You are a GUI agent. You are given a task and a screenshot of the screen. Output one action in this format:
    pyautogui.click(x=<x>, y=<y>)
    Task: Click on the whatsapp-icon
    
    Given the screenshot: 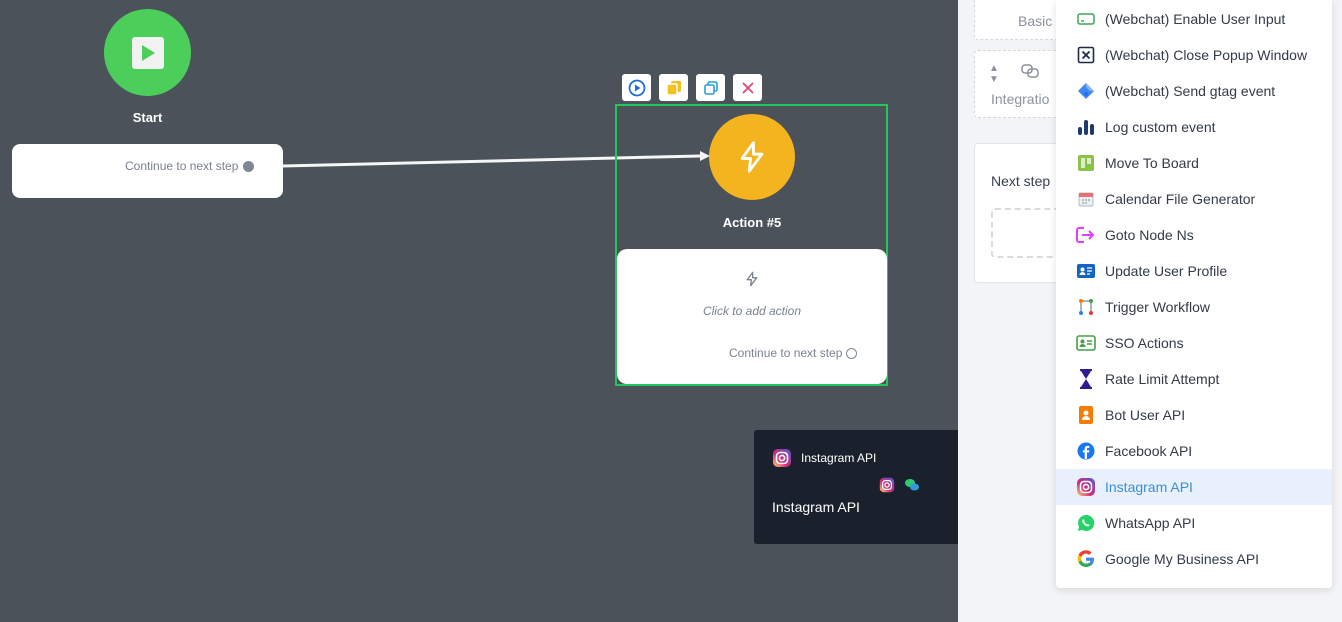 What is the action you would take?
    pyautogui.click(x=1085, y=523)
    